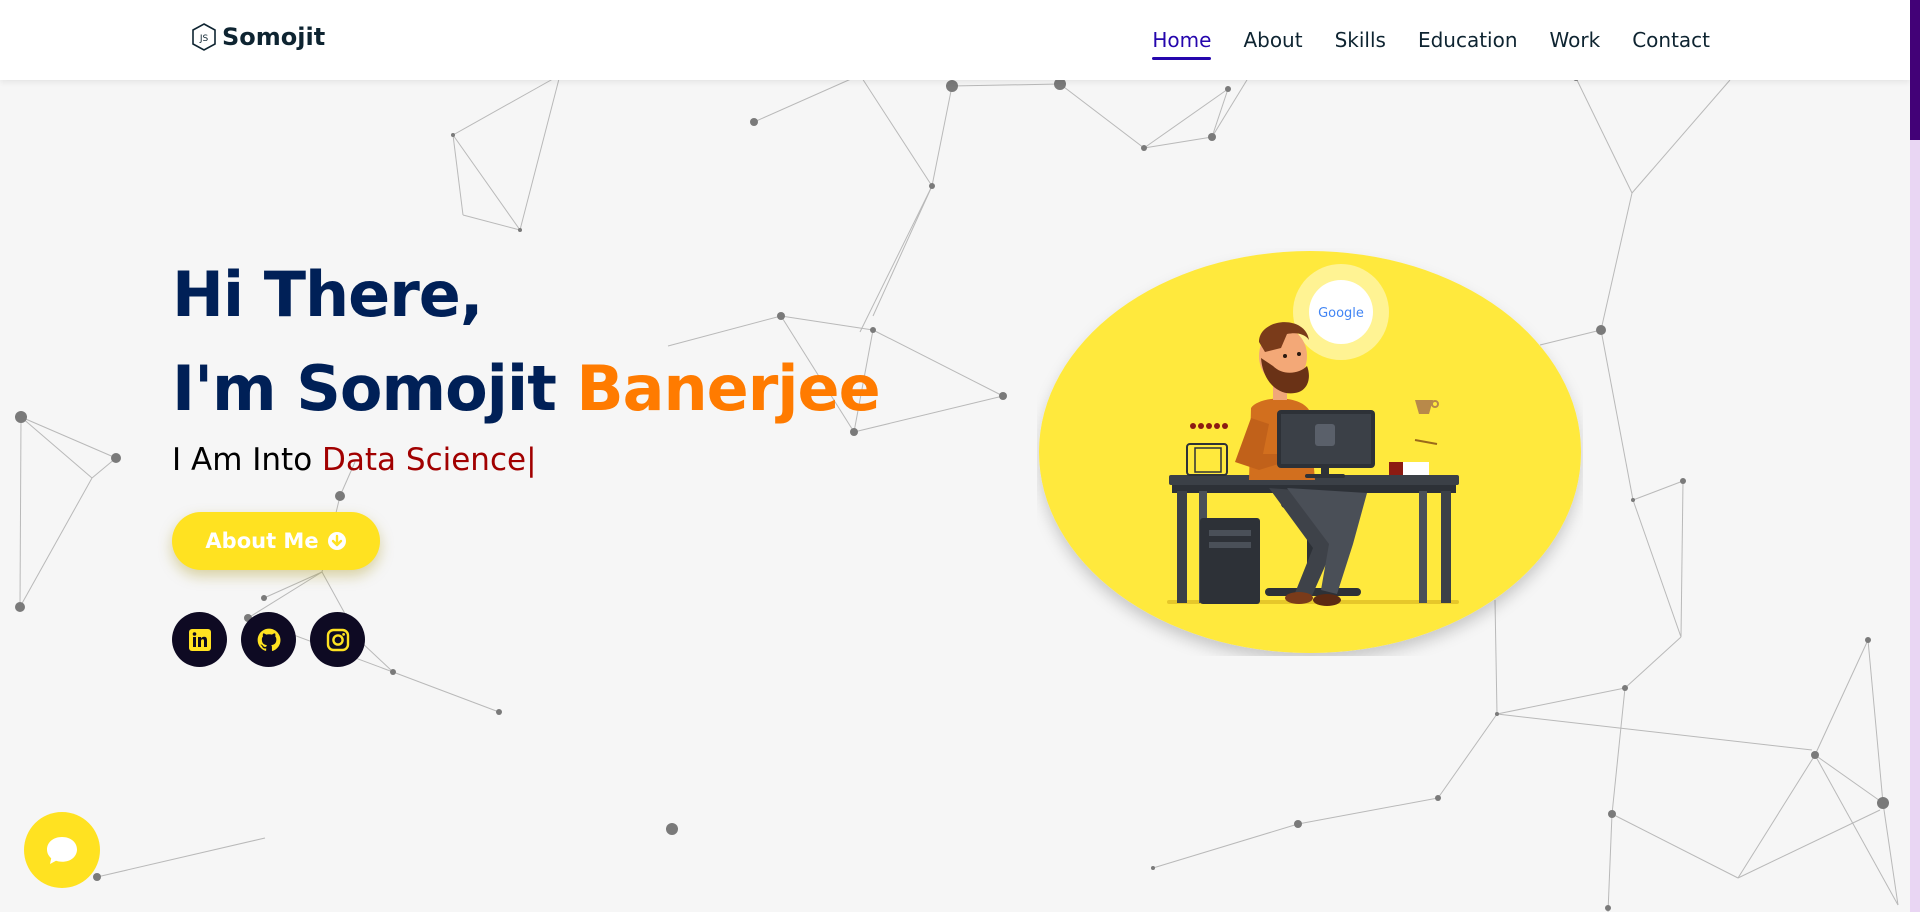 The width and height of the screenshot is (1920, 912). I want to click on svg-text: JS, so click(204, 39).